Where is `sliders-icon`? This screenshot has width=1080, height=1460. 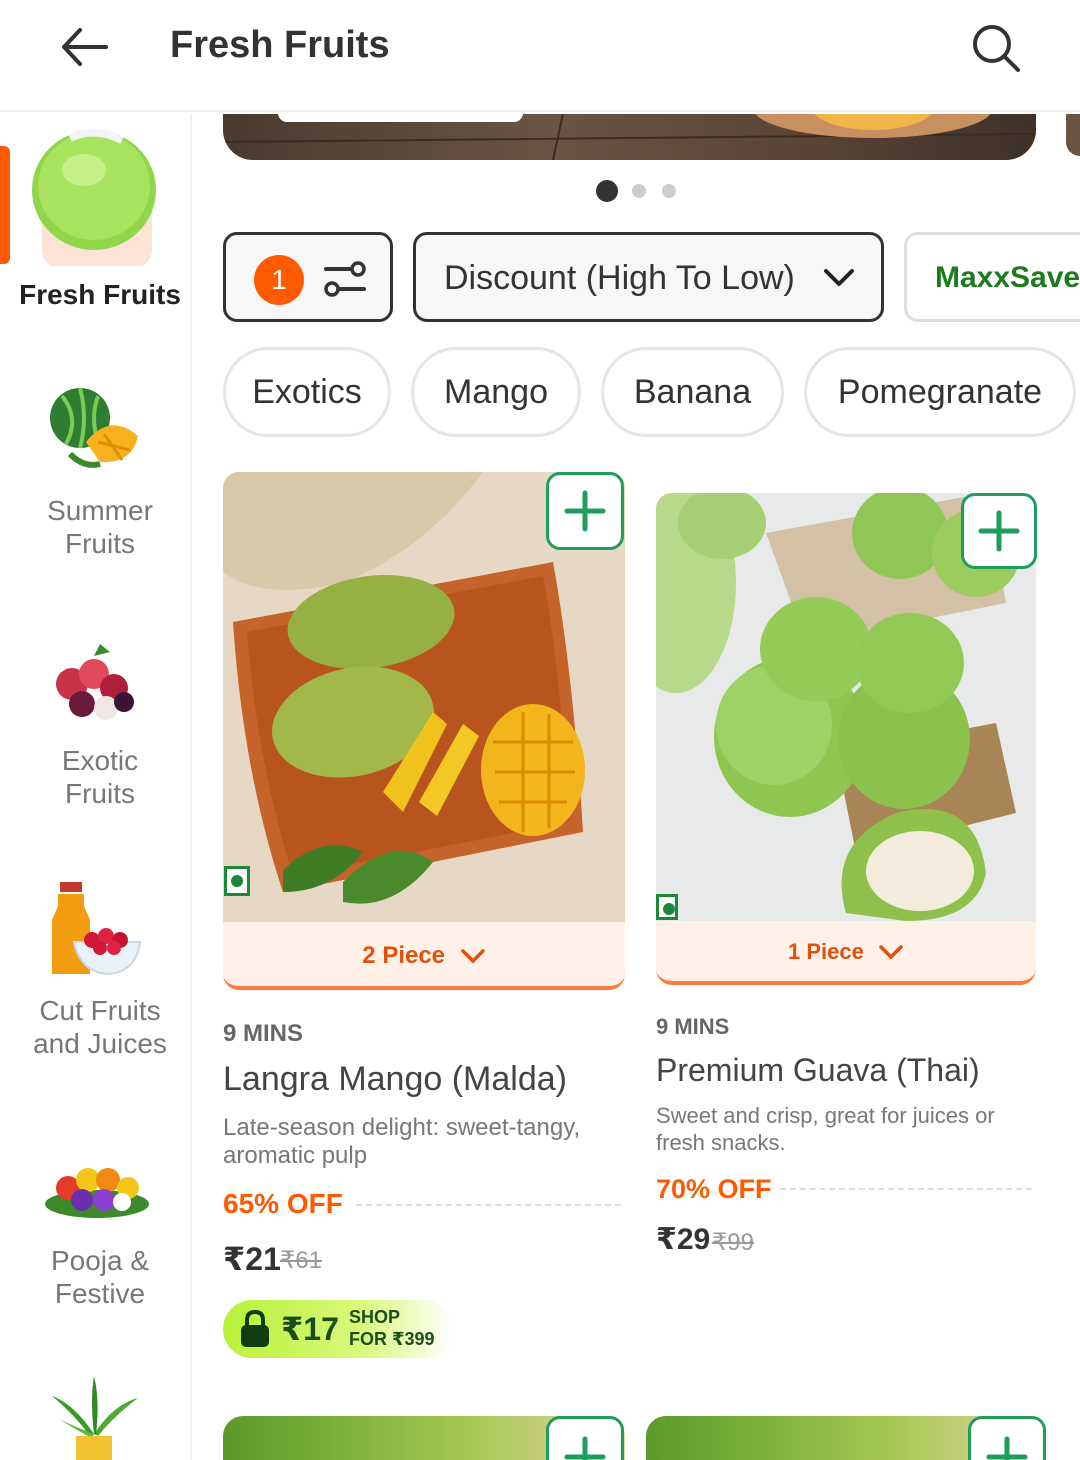 sliders-icon is located at coordinates (345, 281).